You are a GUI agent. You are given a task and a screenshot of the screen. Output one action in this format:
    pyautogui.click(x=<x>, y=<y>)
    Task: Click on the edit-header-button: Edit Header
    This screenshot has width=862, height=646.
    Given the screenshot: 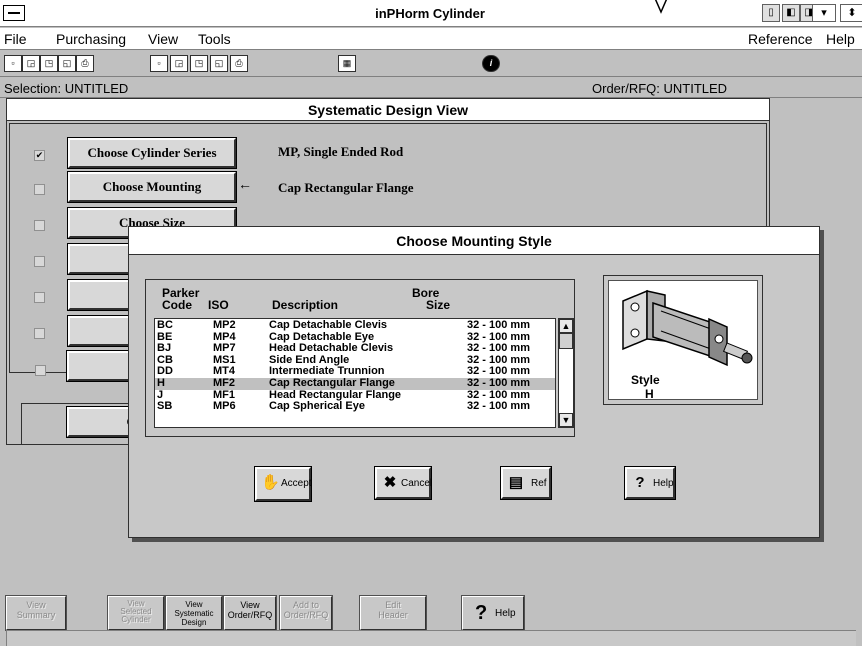 What is the action you would take?
    pyautogui.click(x=393, y=613)
    